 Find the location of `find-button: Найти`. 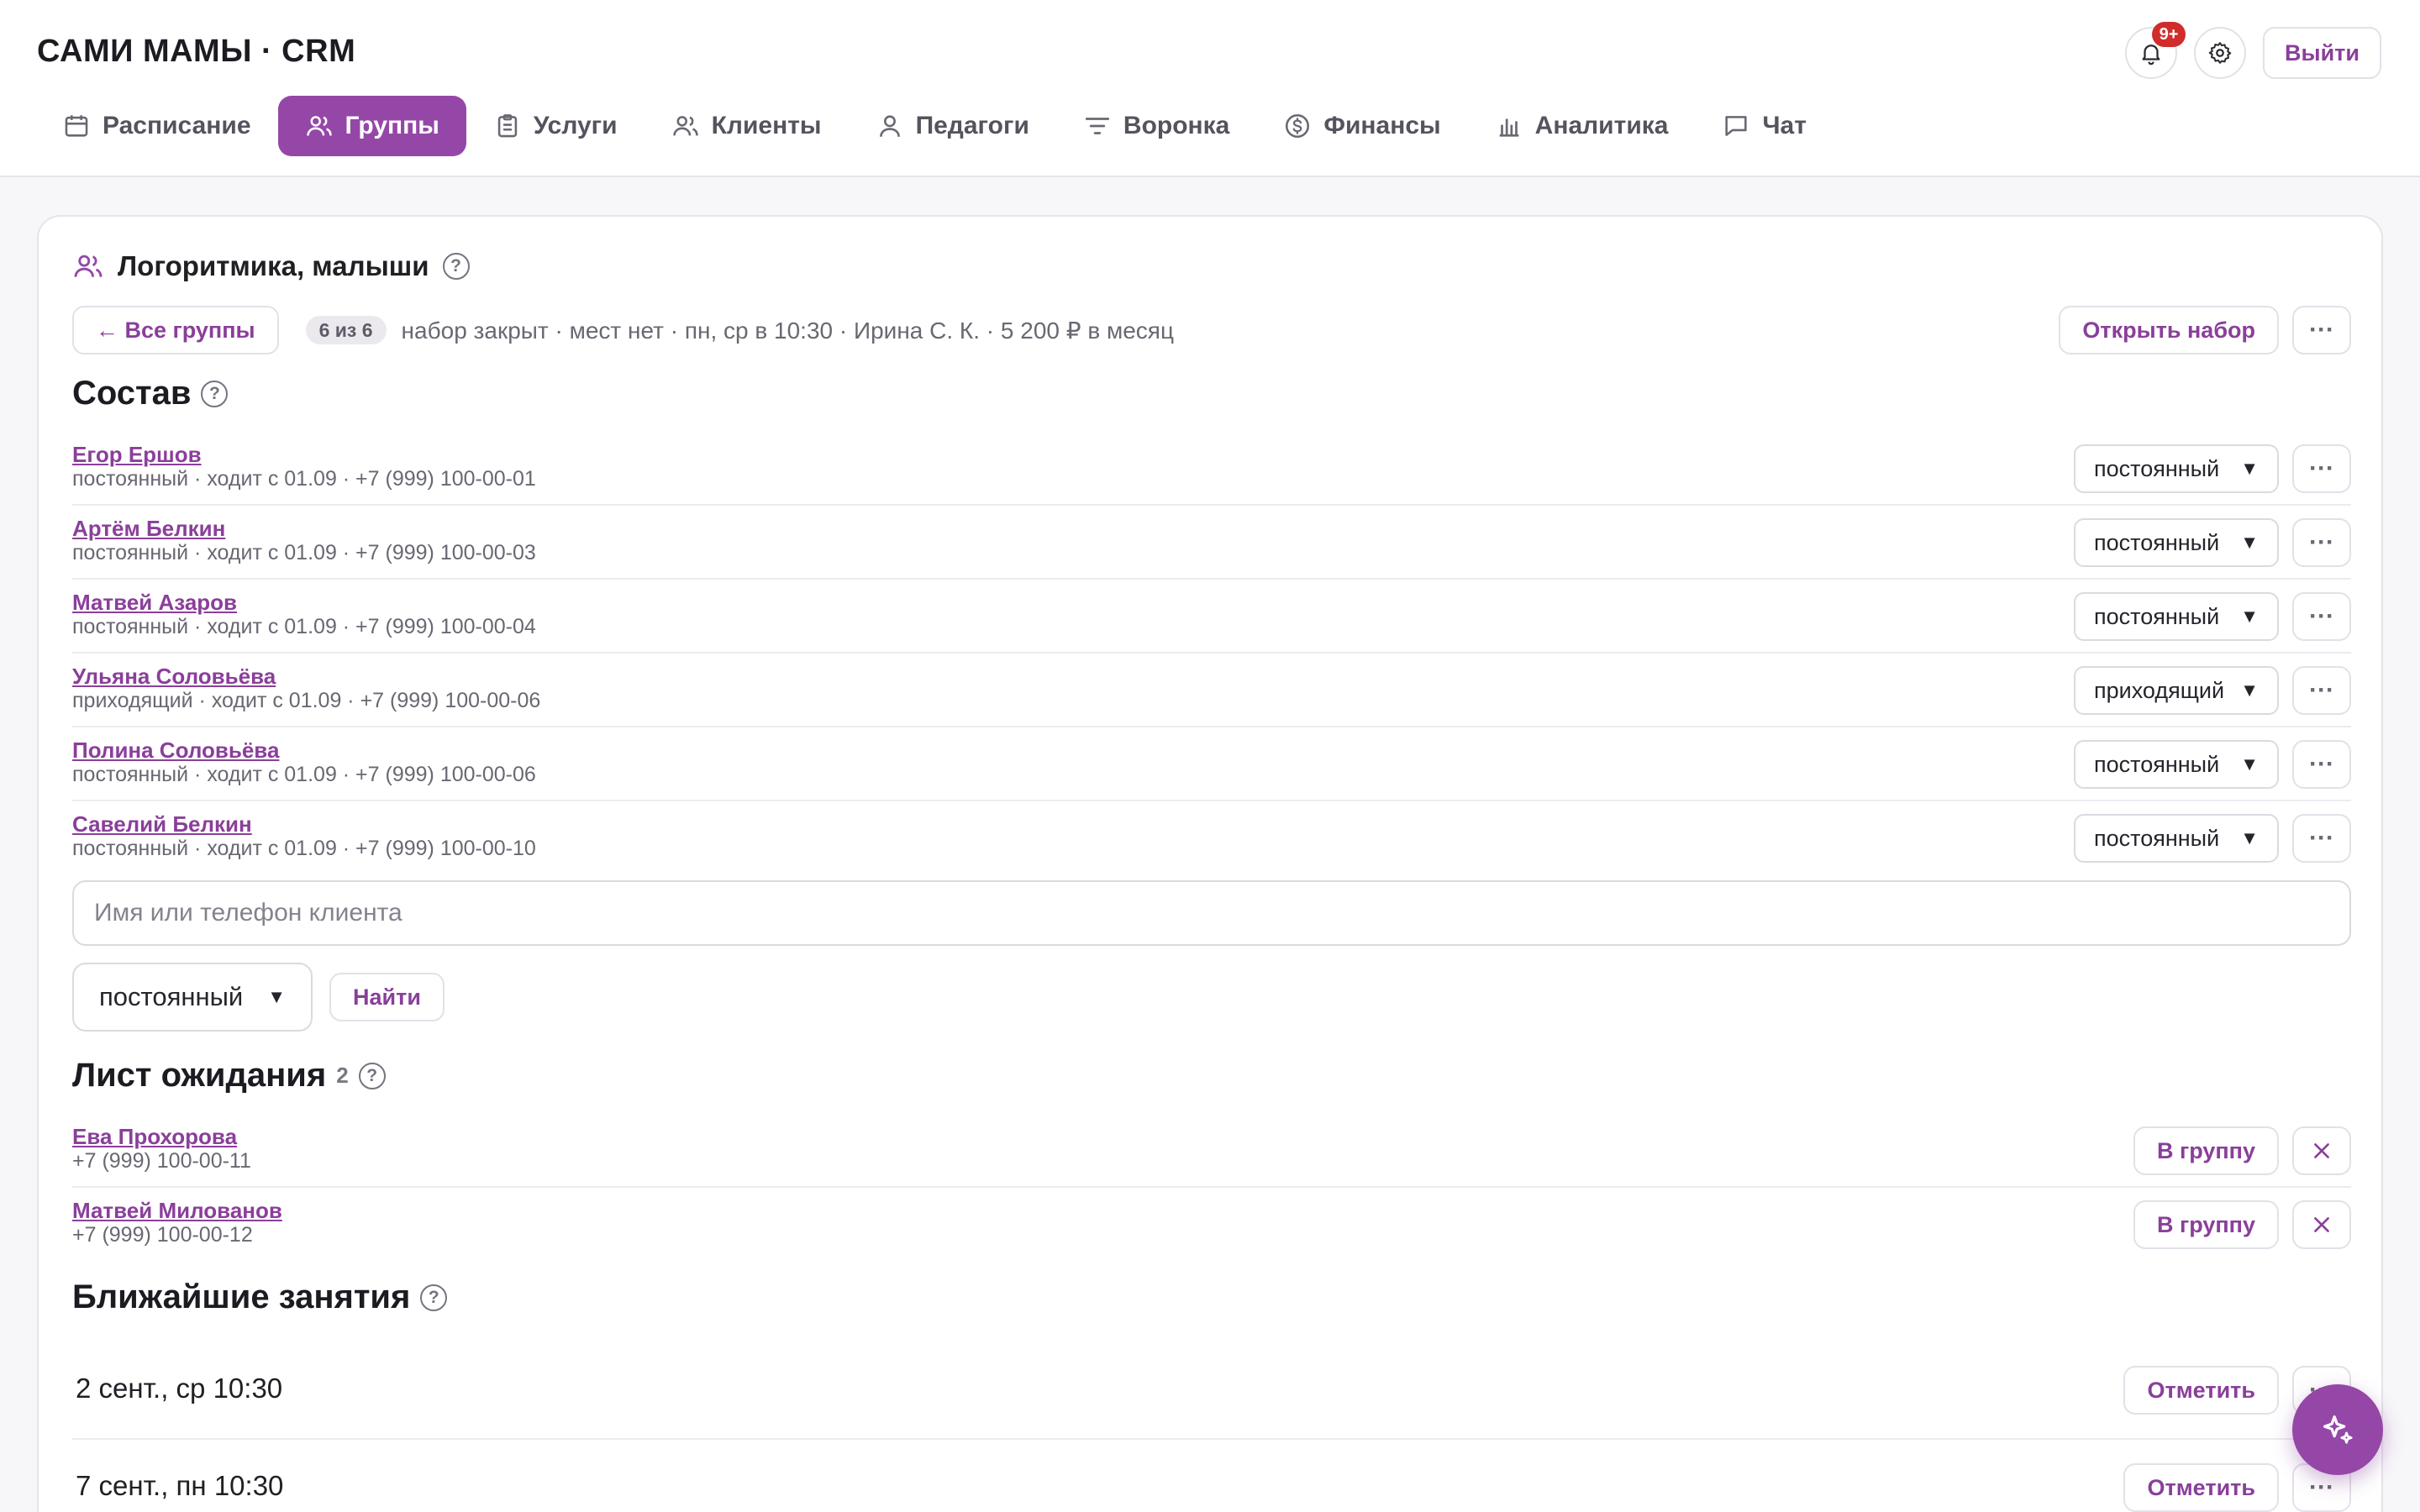

find-button: Найти is located at coordinates (387, 997).